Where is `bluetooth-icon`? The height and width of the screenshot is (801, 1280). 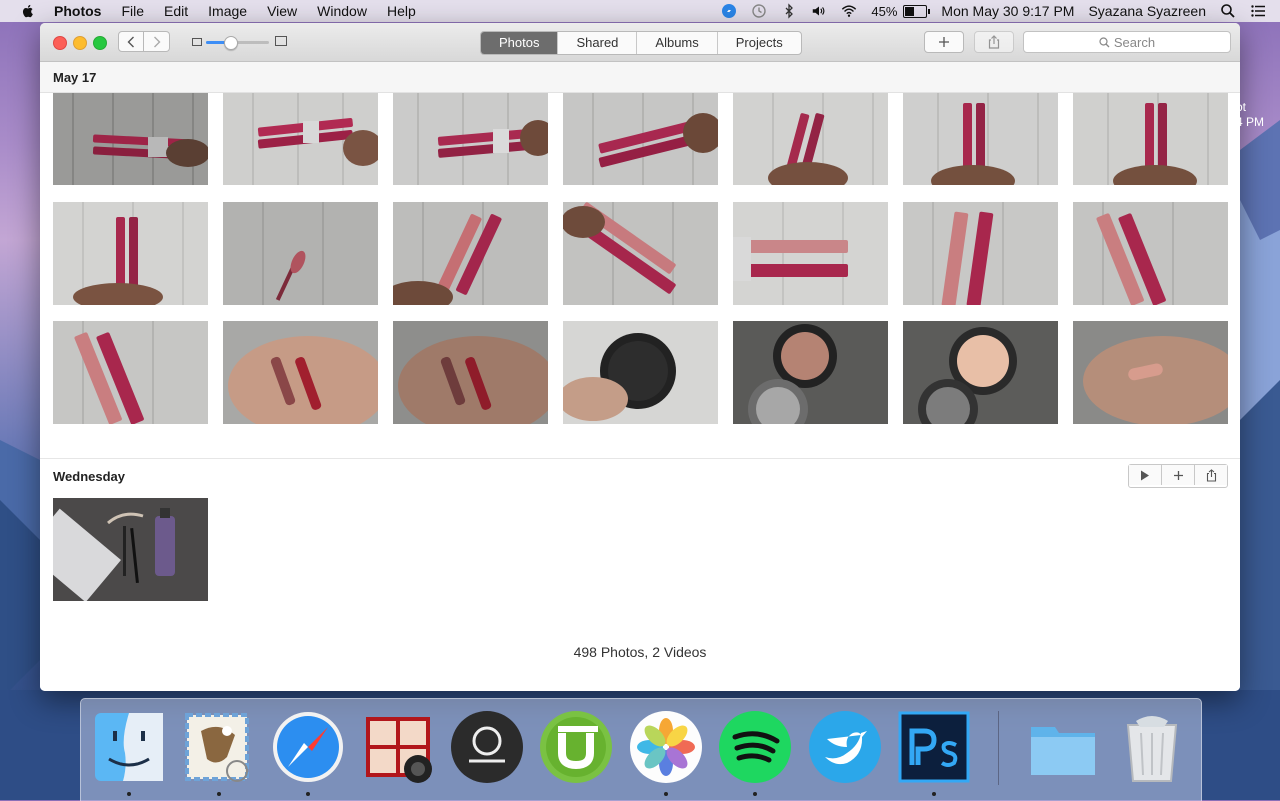 bluetooth-icon is located at coordinates (789, 11).